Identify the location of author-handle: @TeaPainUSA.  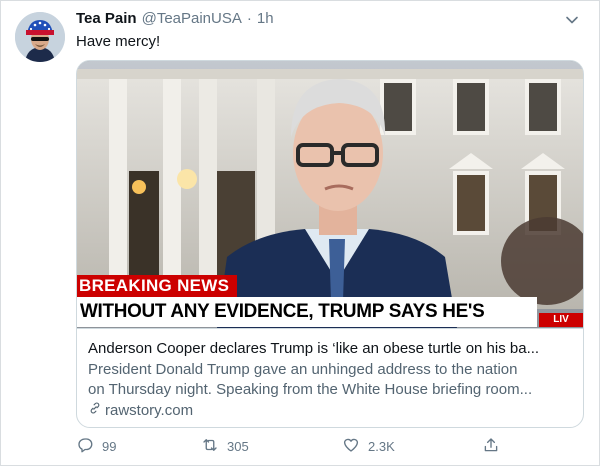
(192, 18).